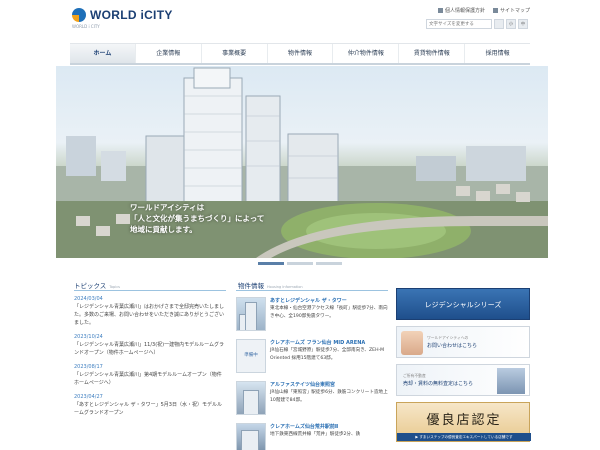 The width and height of the screenshot is (600, 450). Describe the element at coordinates (523, 24) in the screenshot. I see `font-size-medium-button: 中` at that location.